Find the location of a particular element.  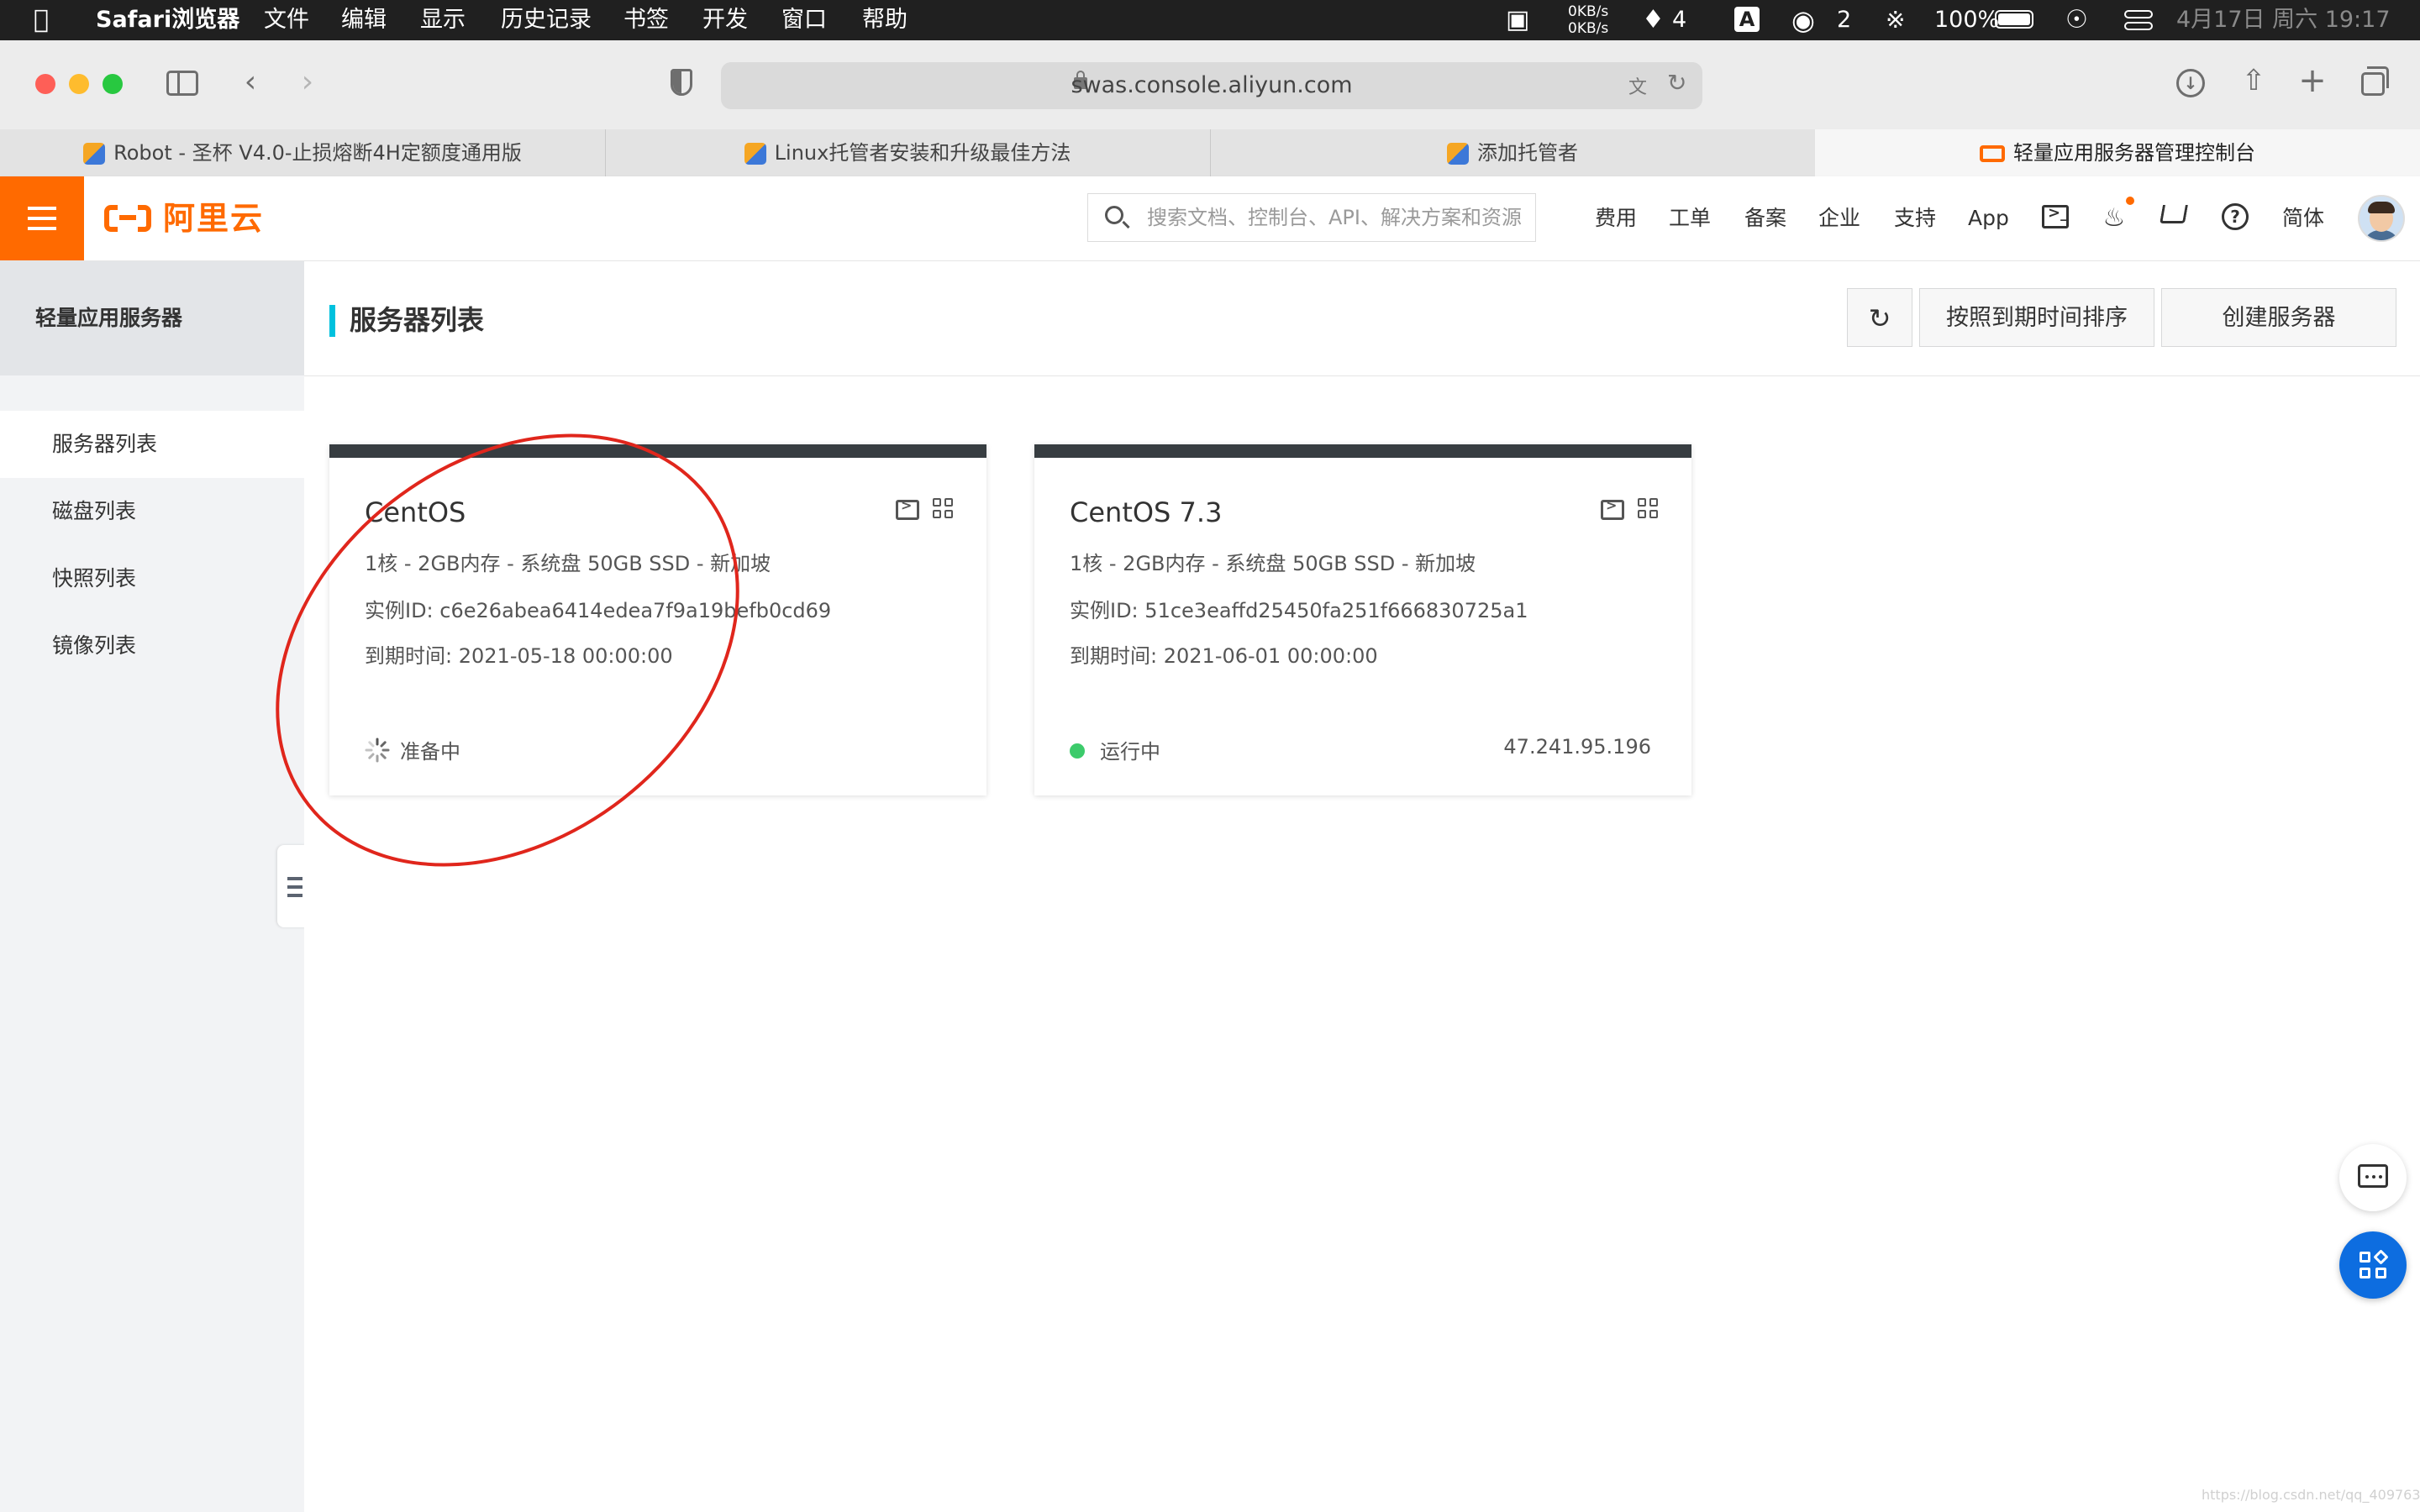

notification-bell-icon: ♨ is located at coordinates (2114, 218).